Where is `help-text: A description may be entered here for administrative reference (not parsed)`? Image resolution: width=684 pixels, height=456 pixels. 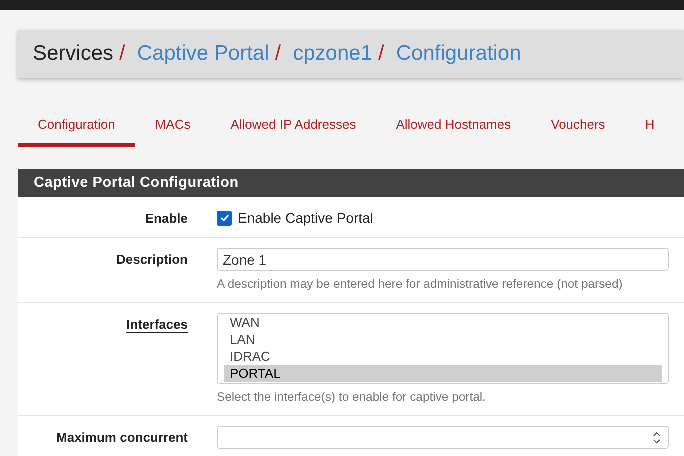 help-text: A description may be entered here for administrative reference (not parsed) is located at coordinates (420, 284).